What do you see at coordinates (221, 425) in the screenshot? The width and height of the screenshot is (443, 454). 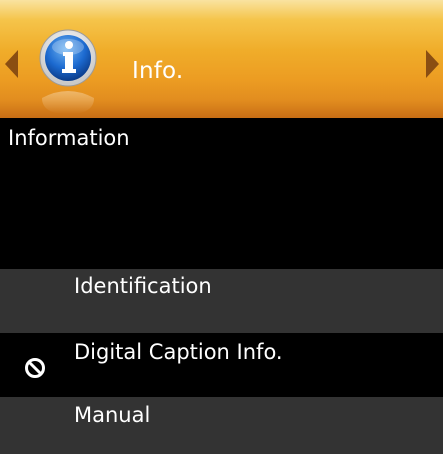 I see `menu-item-manual: Manual` at bounding box center [221, 425].